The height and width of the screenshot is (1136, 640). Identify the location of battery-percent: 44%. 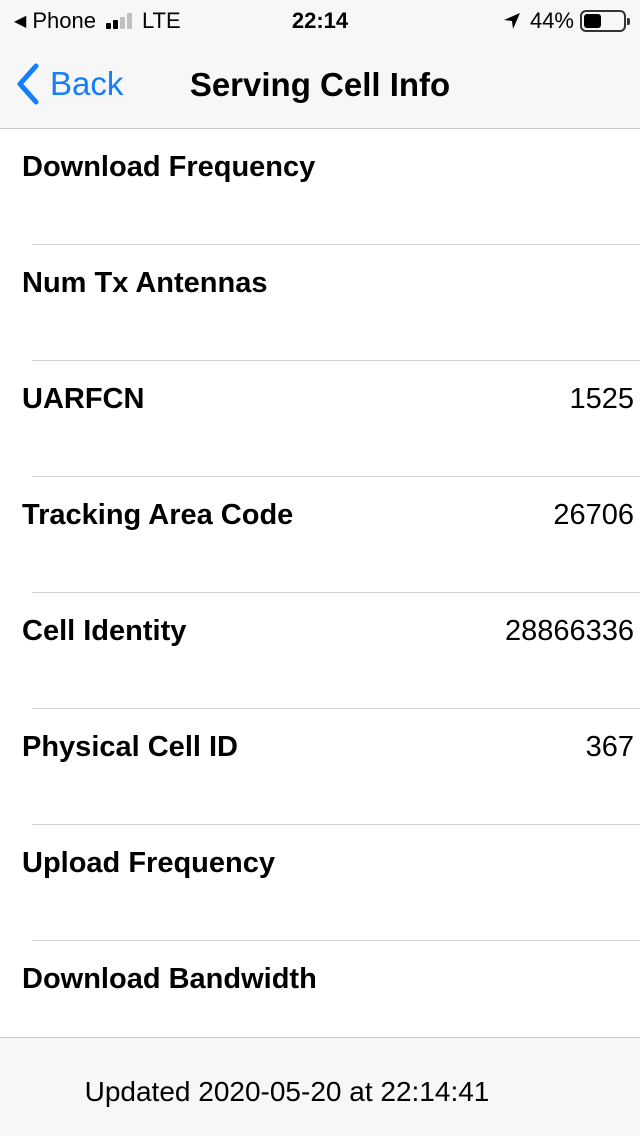
(551, 20).